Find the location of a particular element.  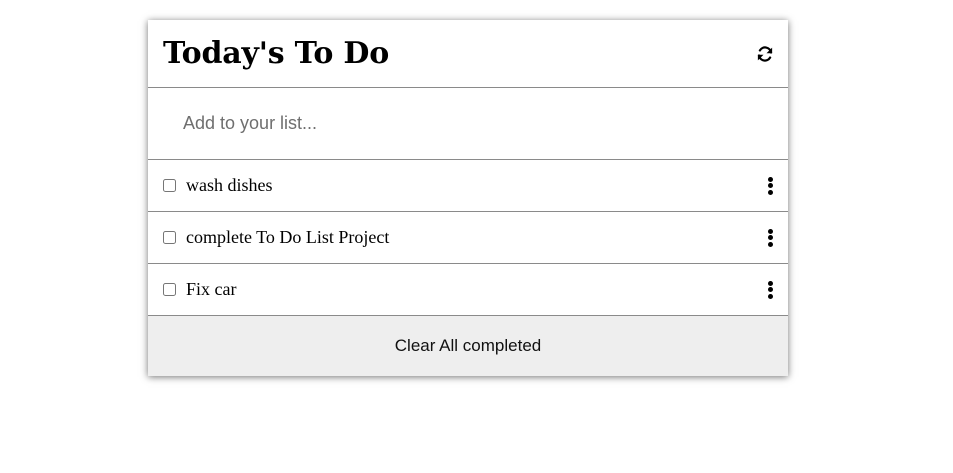

add-item-row is located at coordinates (468, 124).